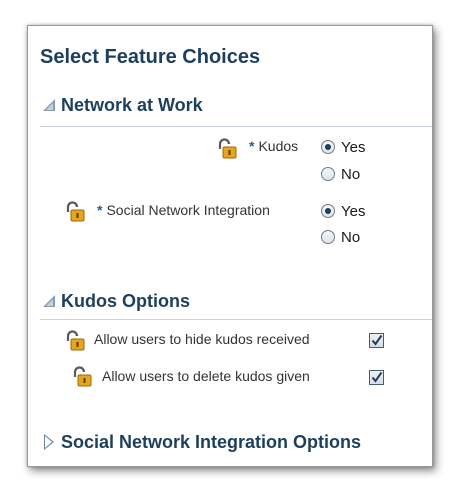  Describe the element at coordinates (328, 174) in the screenshot. I see `kudos-no-radio` at that location.